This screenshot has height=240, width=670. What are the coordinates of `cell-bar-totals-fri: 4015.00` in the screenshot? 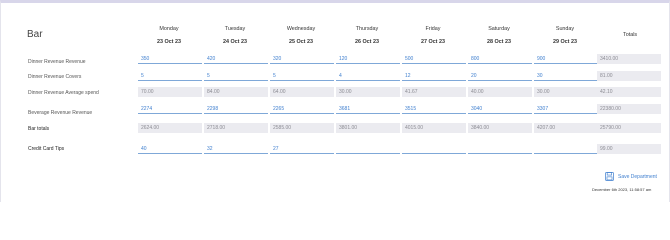 It's located at (434, 128).